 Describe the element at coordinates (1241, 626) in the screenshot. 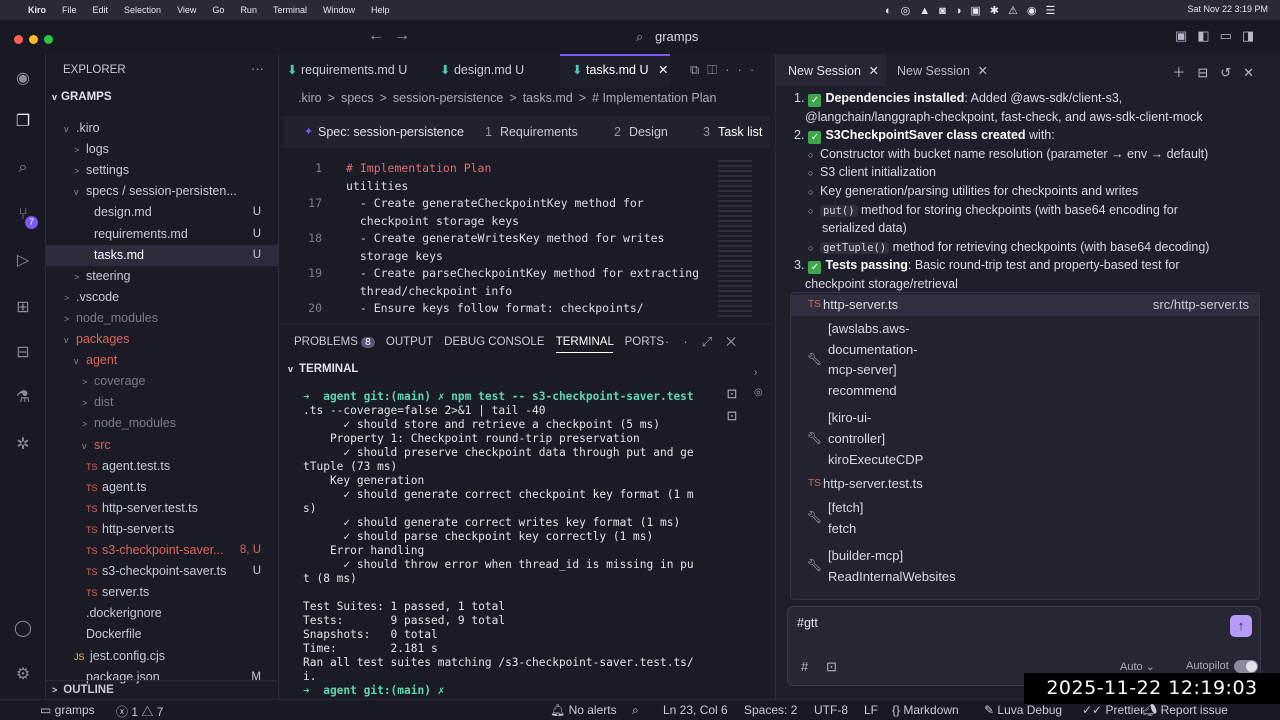

I see `send-button: ↑` at that location.